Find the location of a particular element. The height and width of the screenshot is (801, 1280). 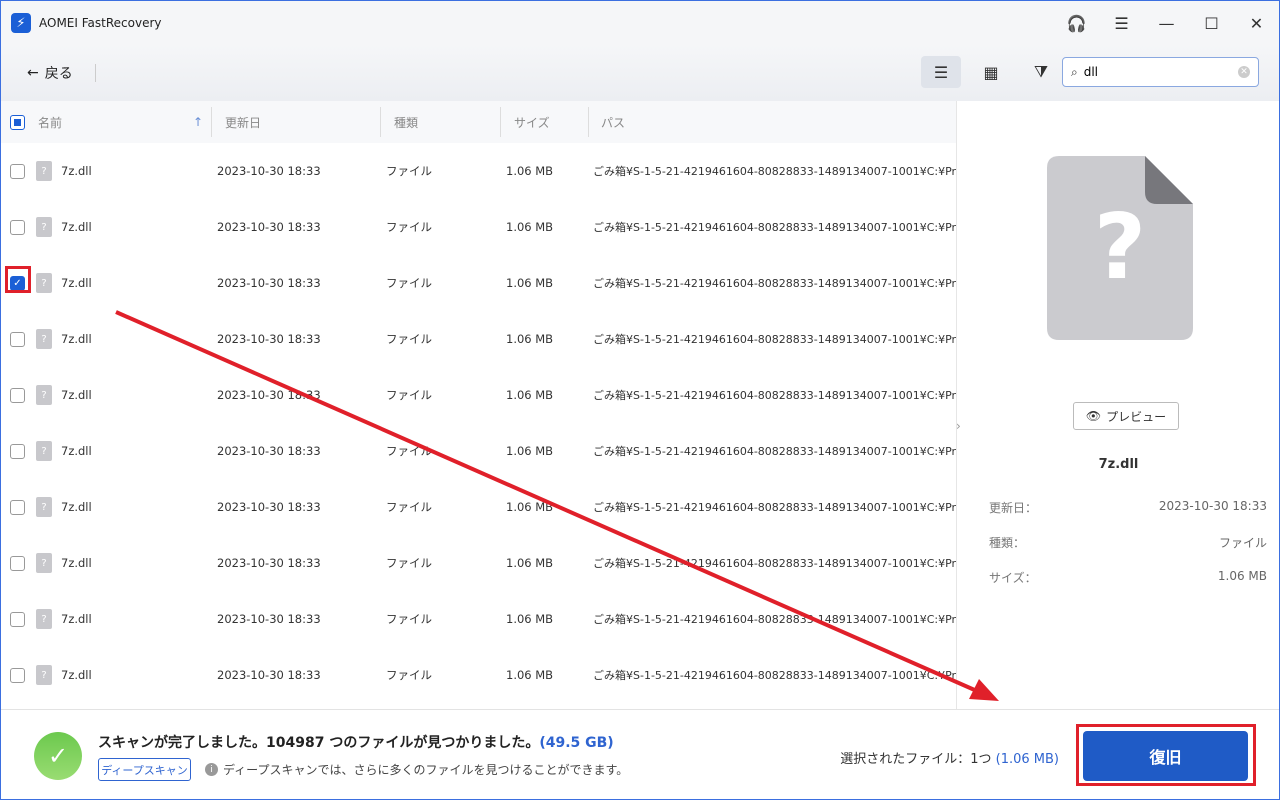

preview-label: プレビュー is located at coordinates (1136, 416).